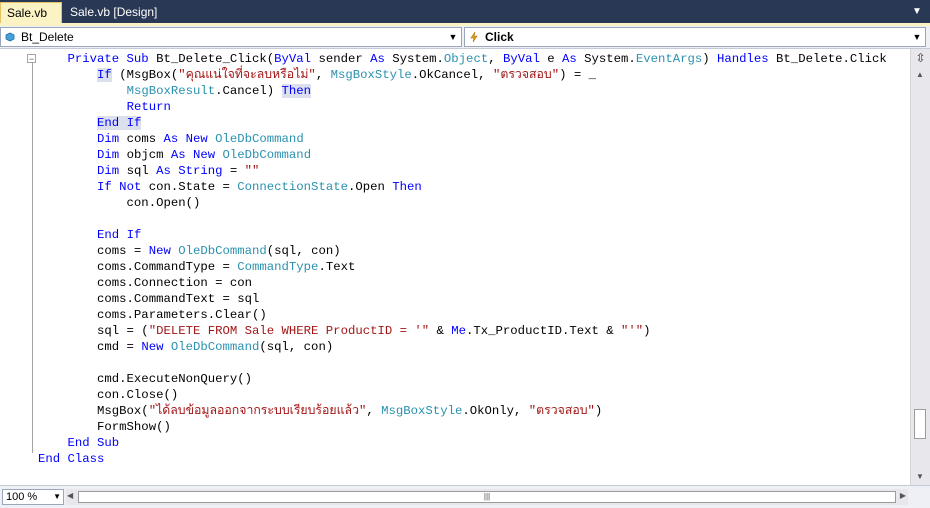  I want to click on tab-sale-vb-design: Sale.vb [Design], so click(114, 13).